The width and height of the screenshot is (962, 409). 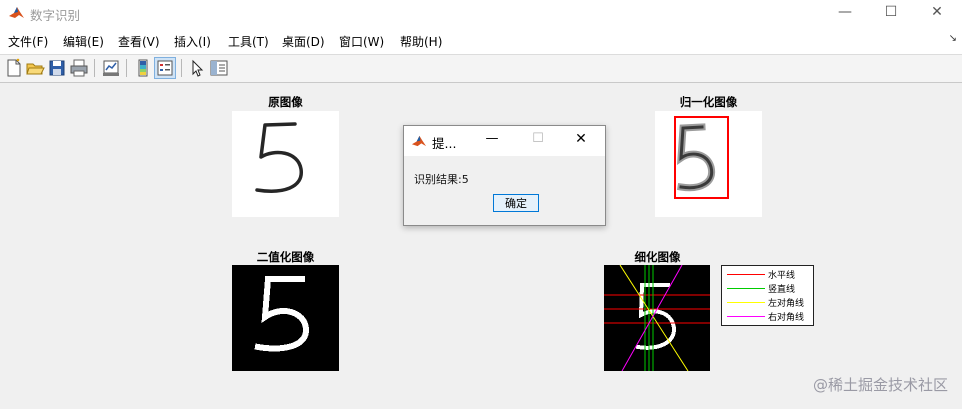 I want to click on menu-insert: 插入(I), so click(x=192, y=41).